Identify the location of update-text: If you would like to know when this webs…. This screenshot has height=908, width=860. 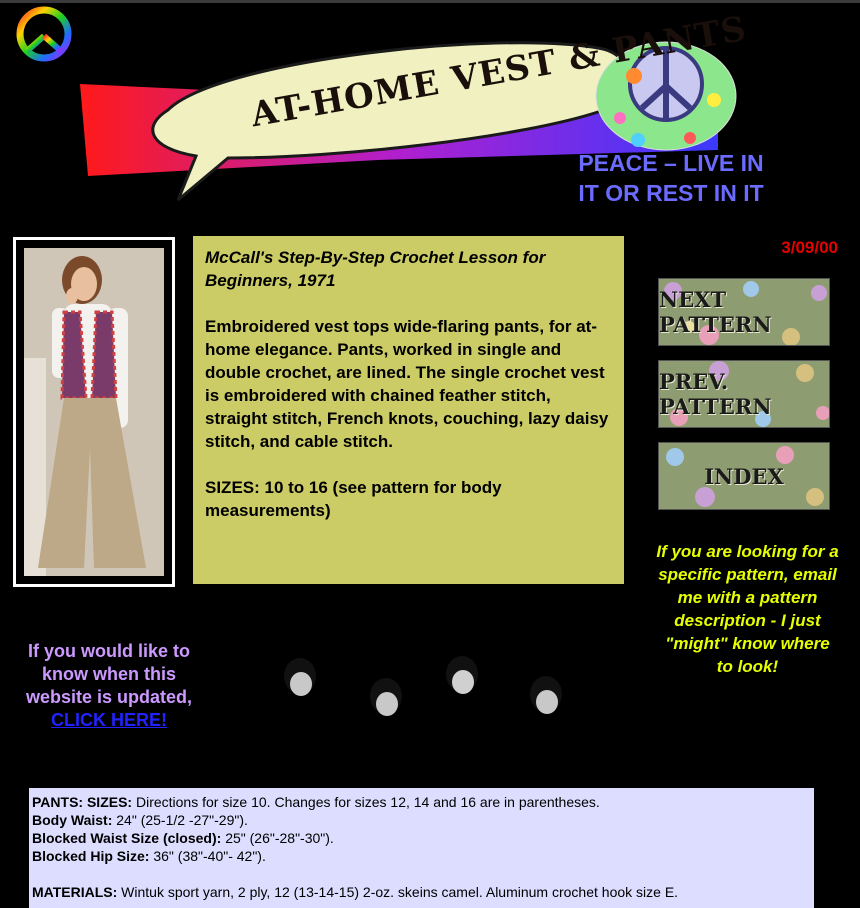
(109, 674).